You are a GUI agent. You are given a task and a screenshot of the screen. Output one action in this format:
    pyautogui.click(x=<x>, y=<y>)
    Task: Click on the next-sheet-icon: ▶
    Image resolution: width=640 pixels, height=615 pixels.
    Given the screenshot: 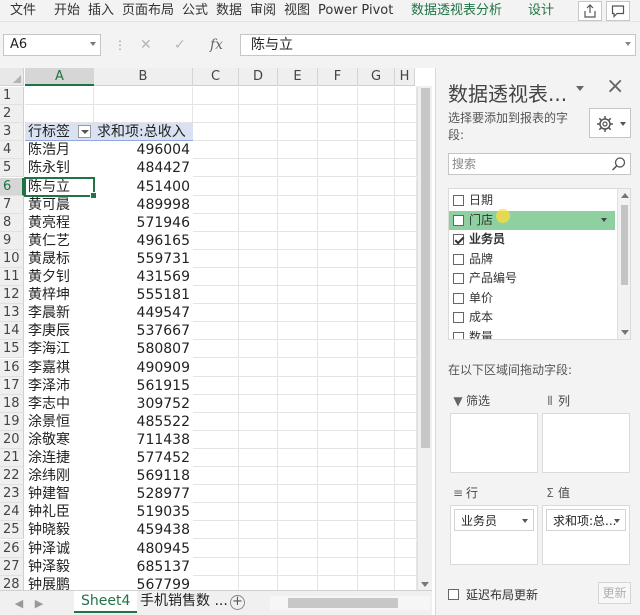 What is the action you would take?
    pyautogui.click(x=39, y=604)
    